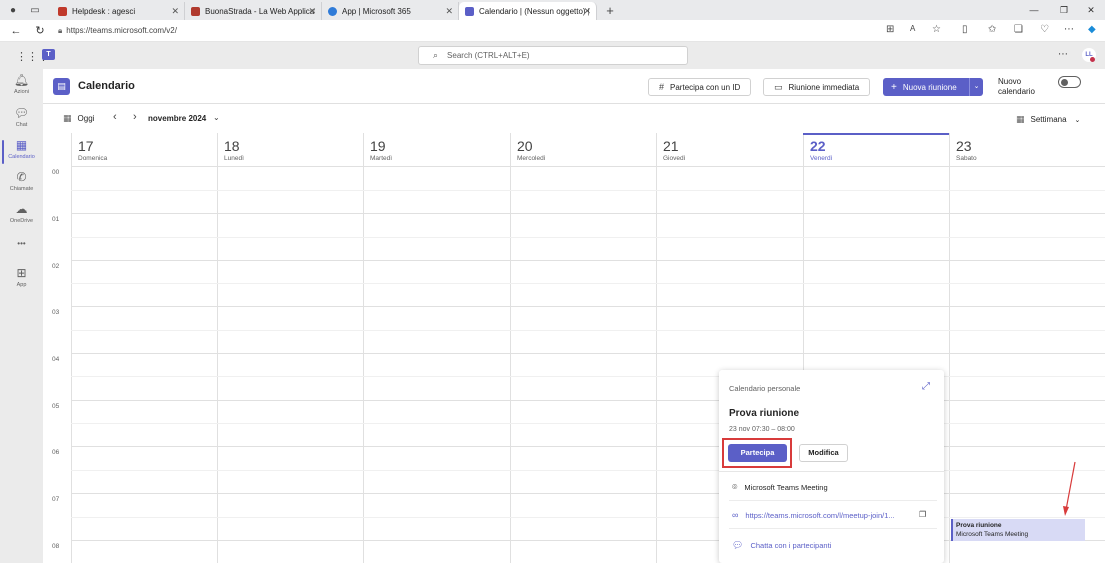 Image resolution: width=1105 pixels, height=563 pixels. Describe the element at coordinates (436, 150) in the screenshot. I see `day-header-tue: 19 Martedì` at that location.